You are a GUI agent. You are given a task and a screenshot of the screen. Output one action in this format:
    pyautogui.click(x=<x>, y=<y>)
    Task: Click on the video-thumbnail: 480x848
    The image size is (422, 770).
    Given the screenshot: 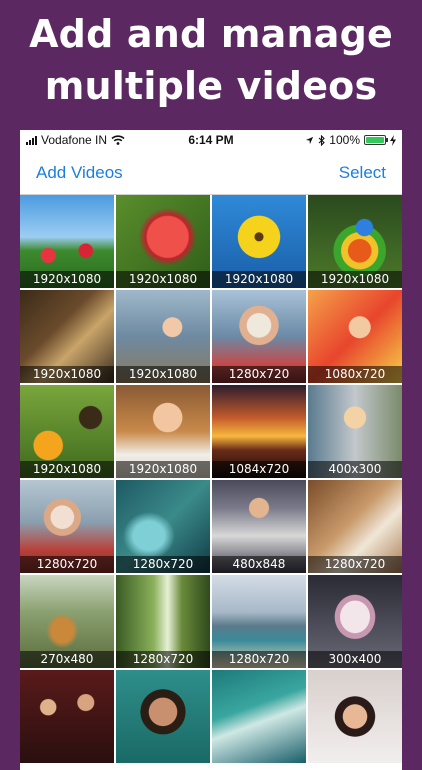 What is the action you would take?
    pyautogui.click(x=259, y=526)
    